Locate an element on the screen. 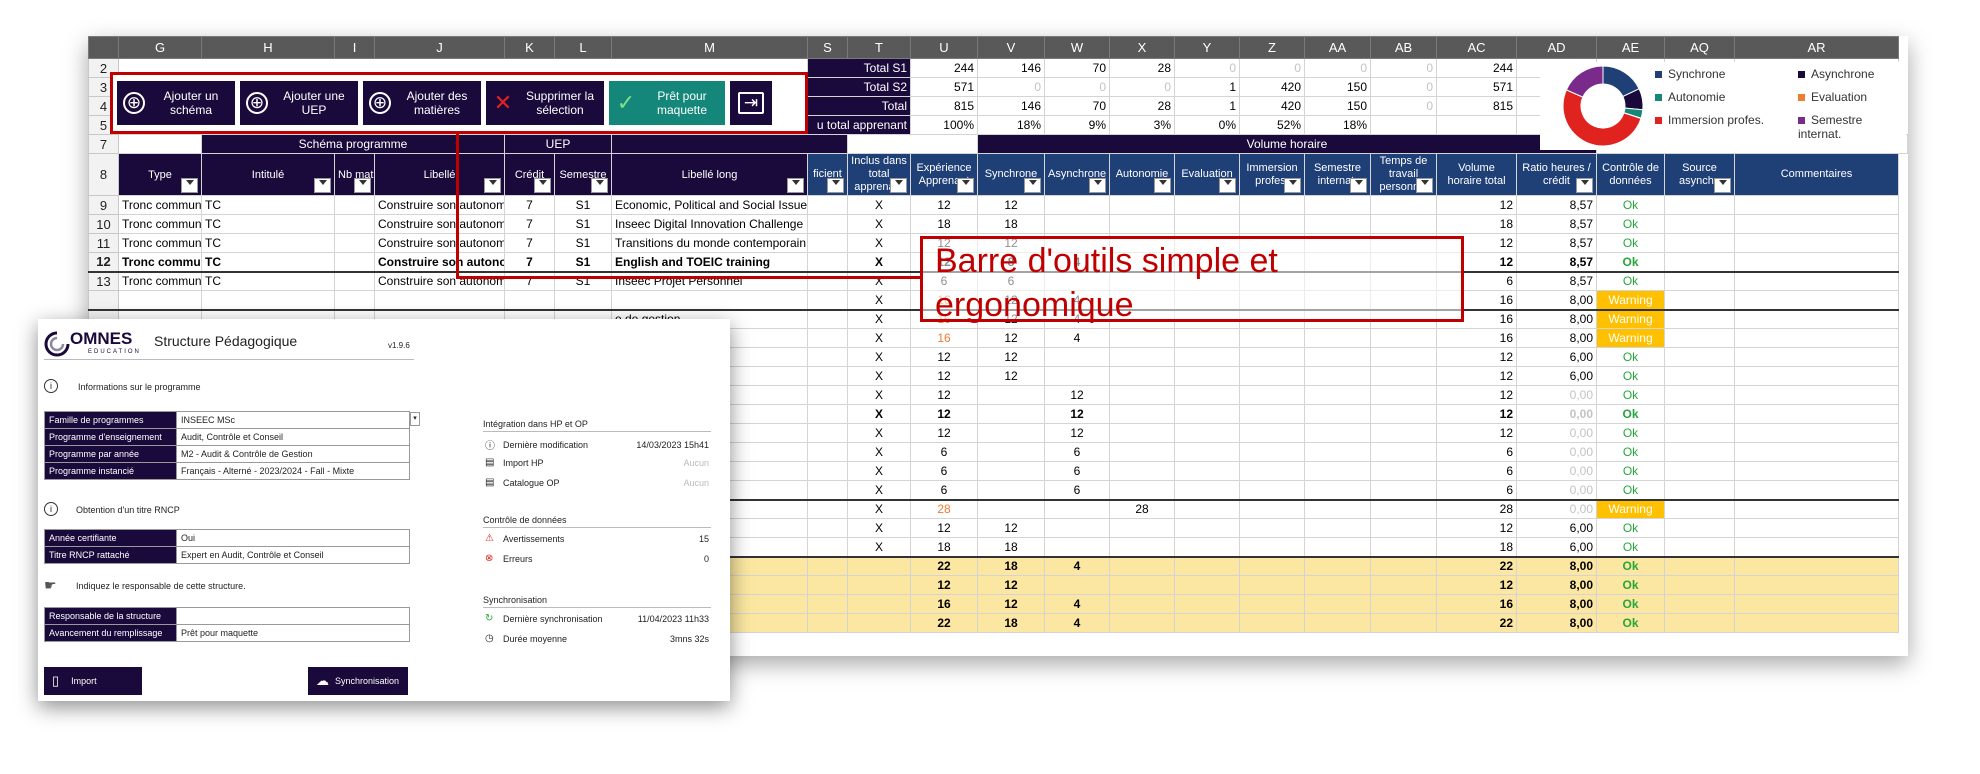  column-filter-header: Temps de travail personnel is located at coordinates (1403, 174).